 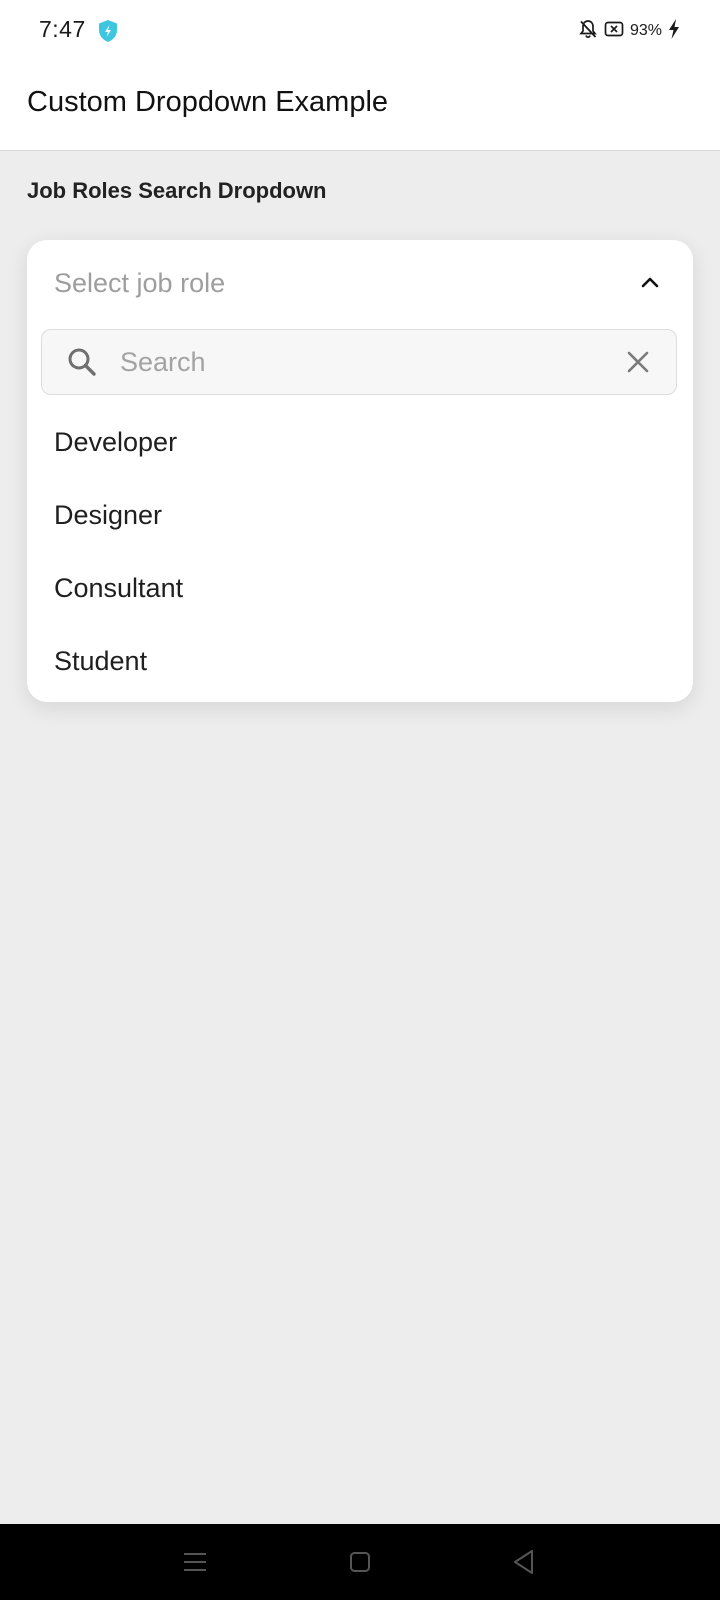 What do you see at coordinates (638, 362) in the screenshot?
I see `close-icon` at bounding box center [638, 362].